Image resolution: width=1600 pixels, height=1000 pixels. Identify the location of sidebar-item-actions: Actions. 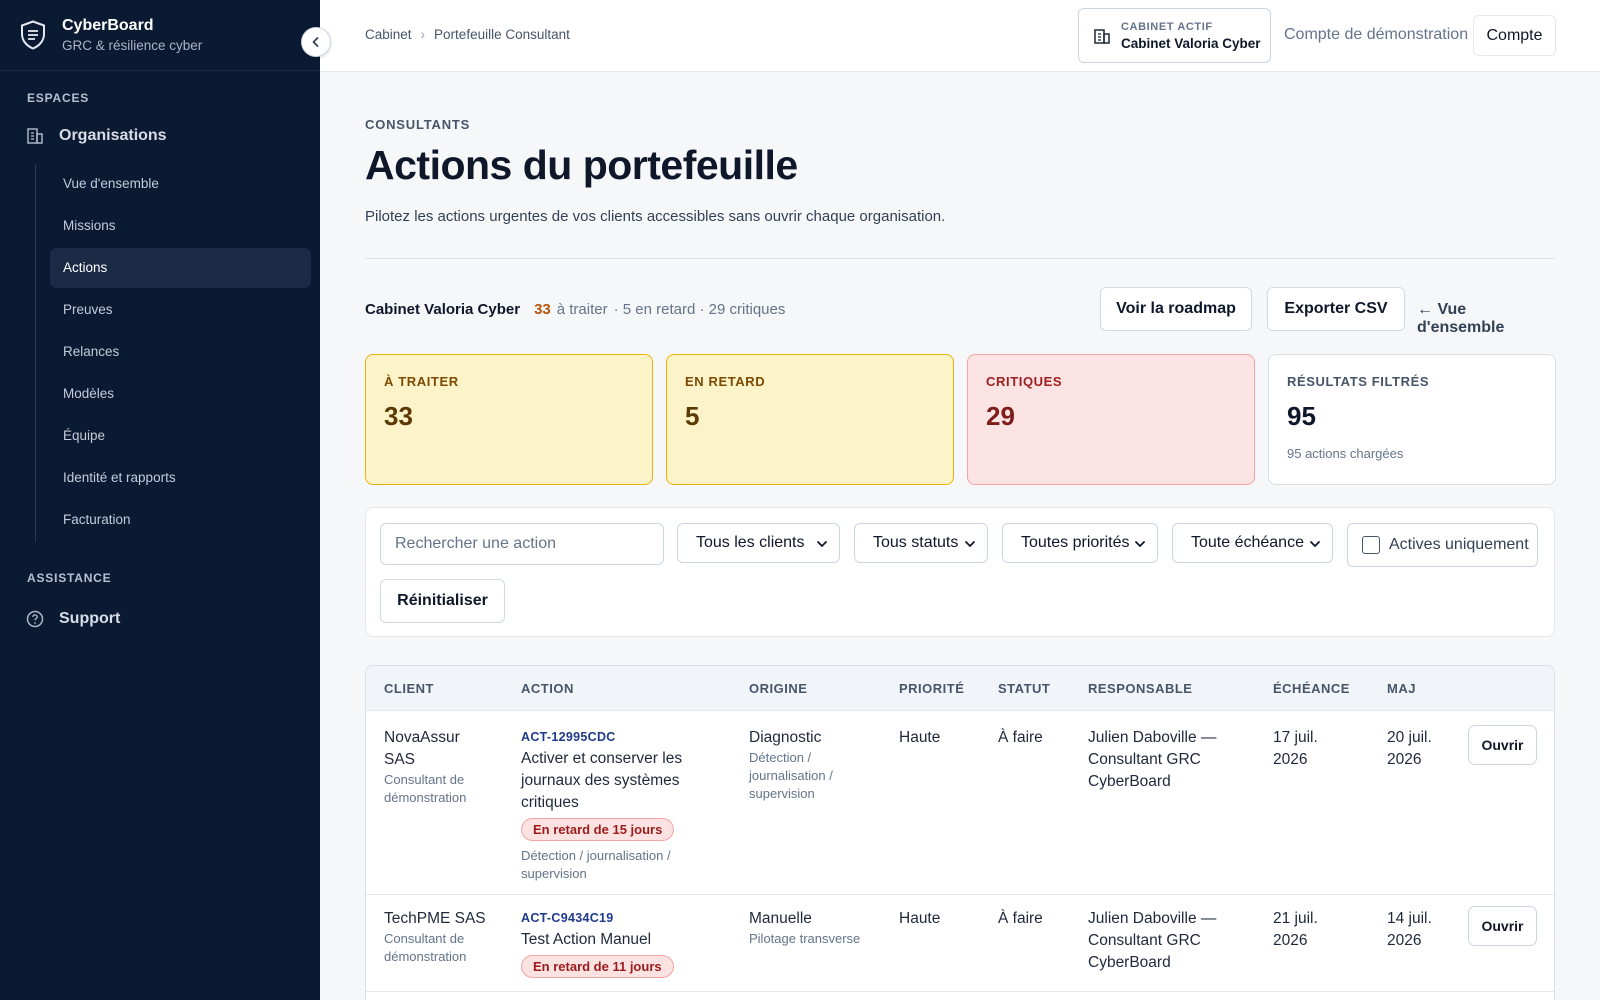
(180, 268).